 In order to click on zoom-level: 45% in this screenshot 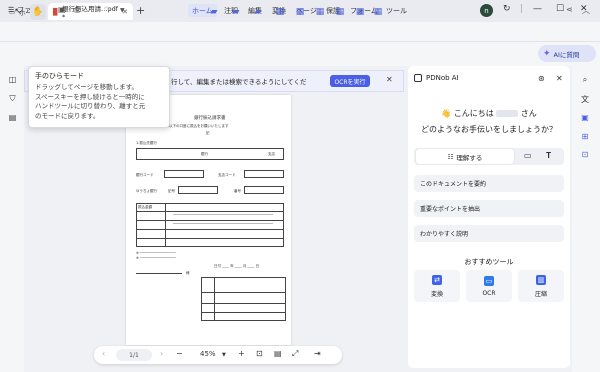, I will do `click(208, 354)`.